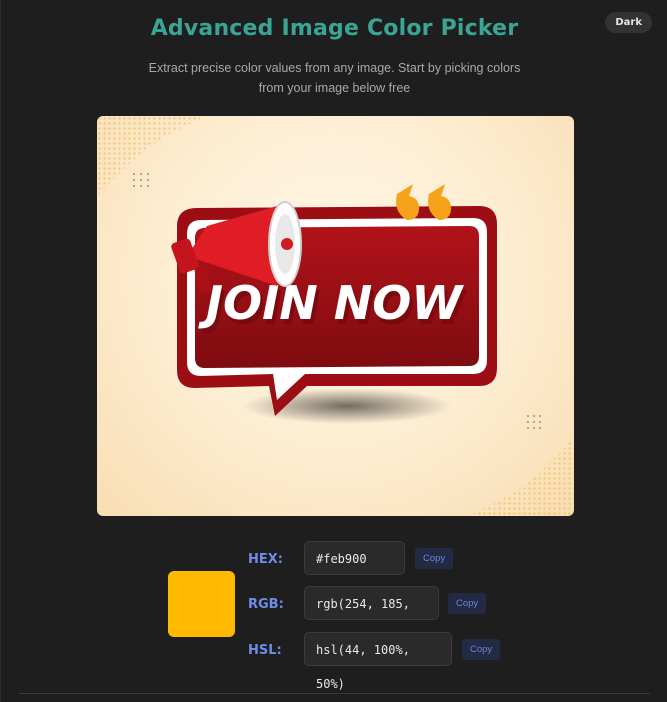 The image size is (667, 702). What do you see at coordinates (371, 615) in the screenshot?
I see `rgb-value-field: rgb(254, 185, 0)` at bounding box center [371, 615].